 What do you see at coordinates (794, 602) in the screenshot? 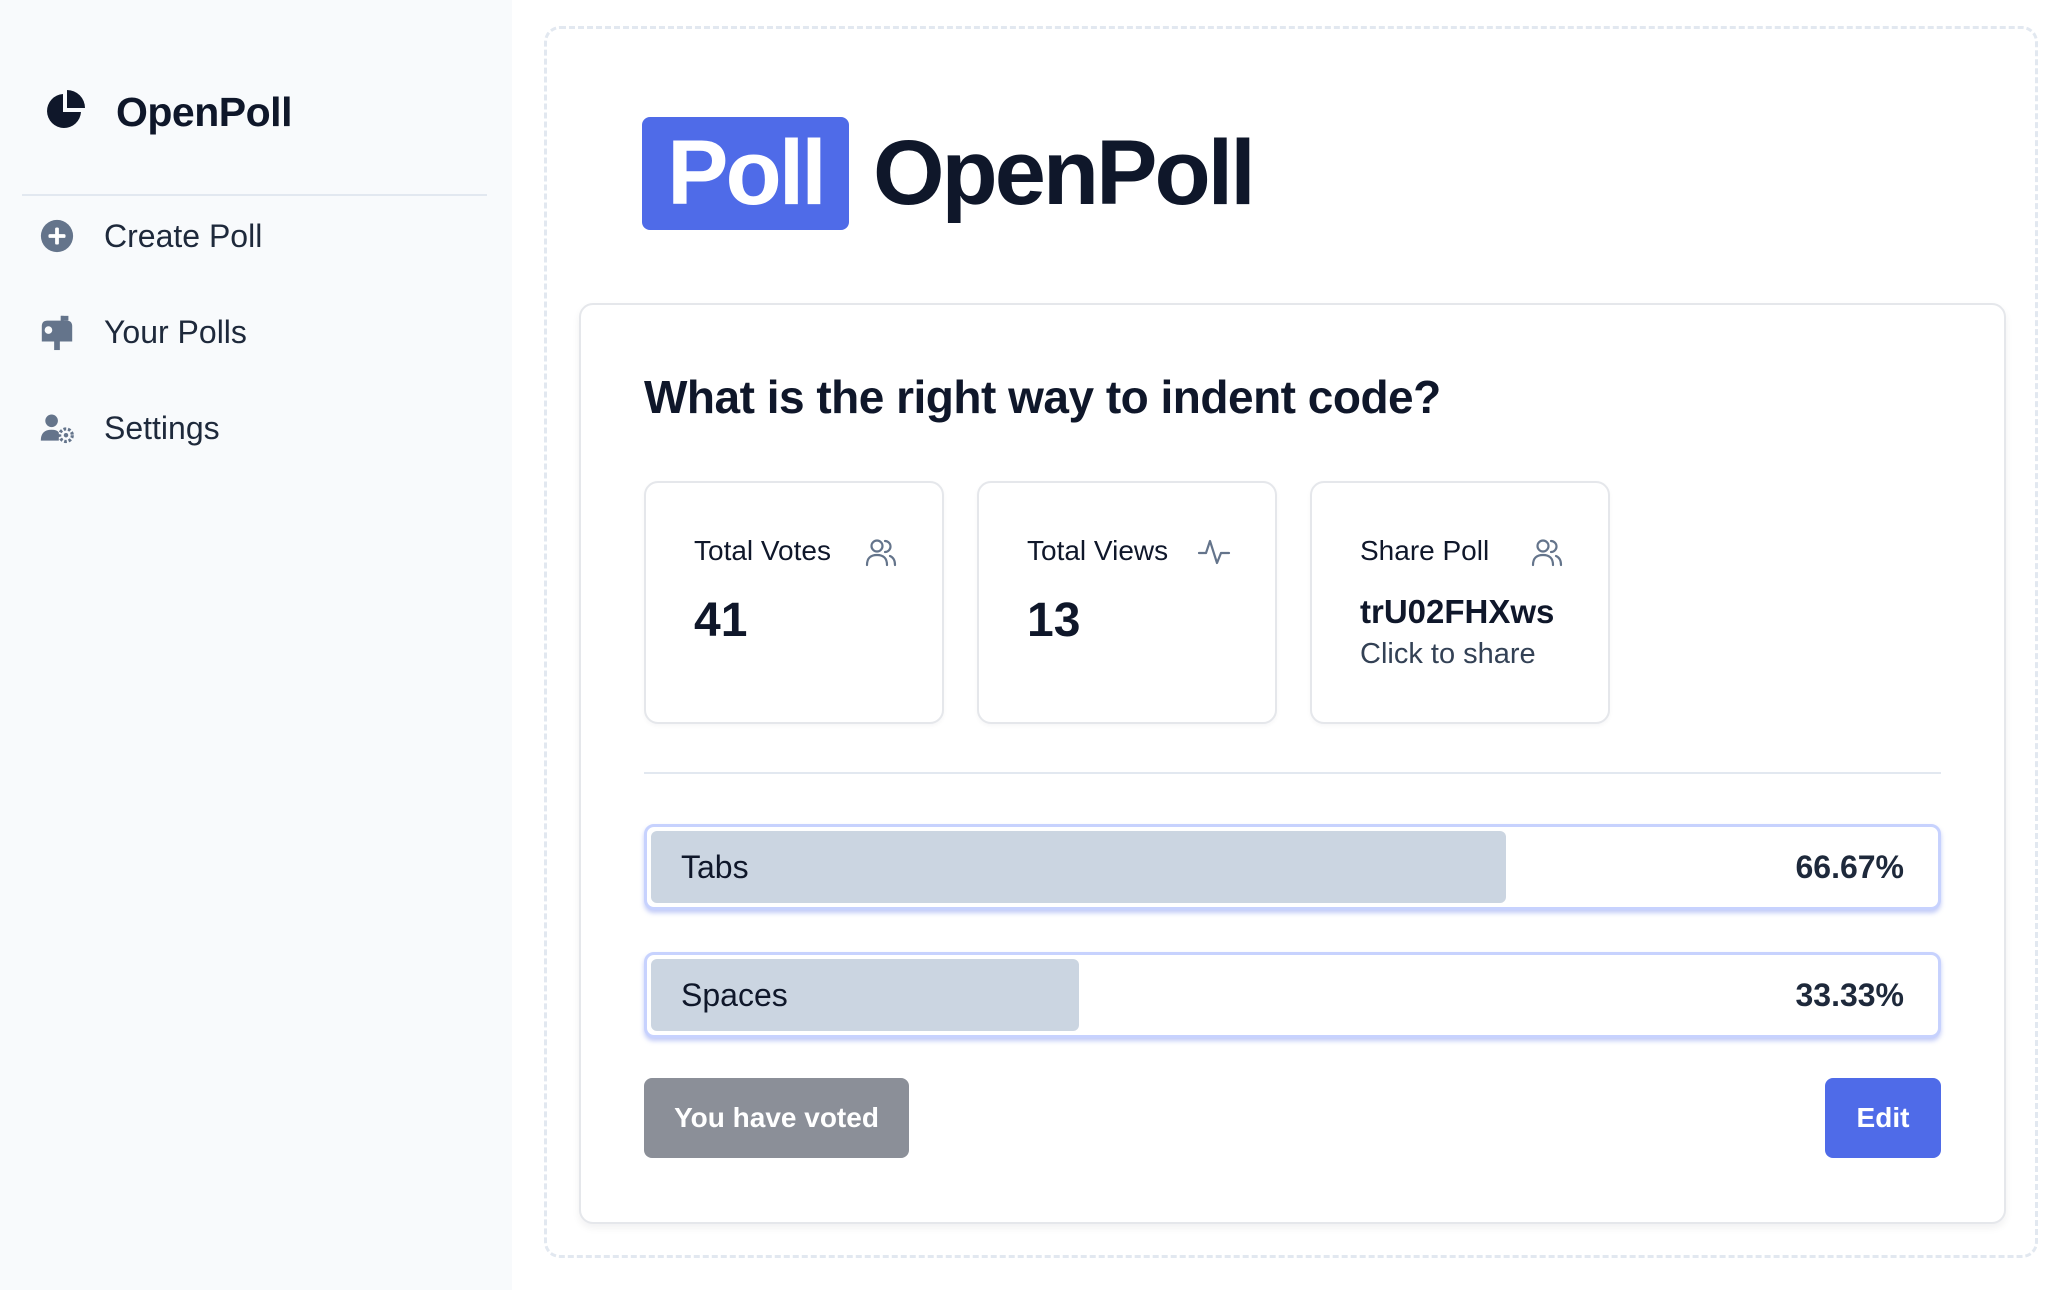
I see `stat-card-total-votes: Total Votes 41` at bounding box center [794, 602].